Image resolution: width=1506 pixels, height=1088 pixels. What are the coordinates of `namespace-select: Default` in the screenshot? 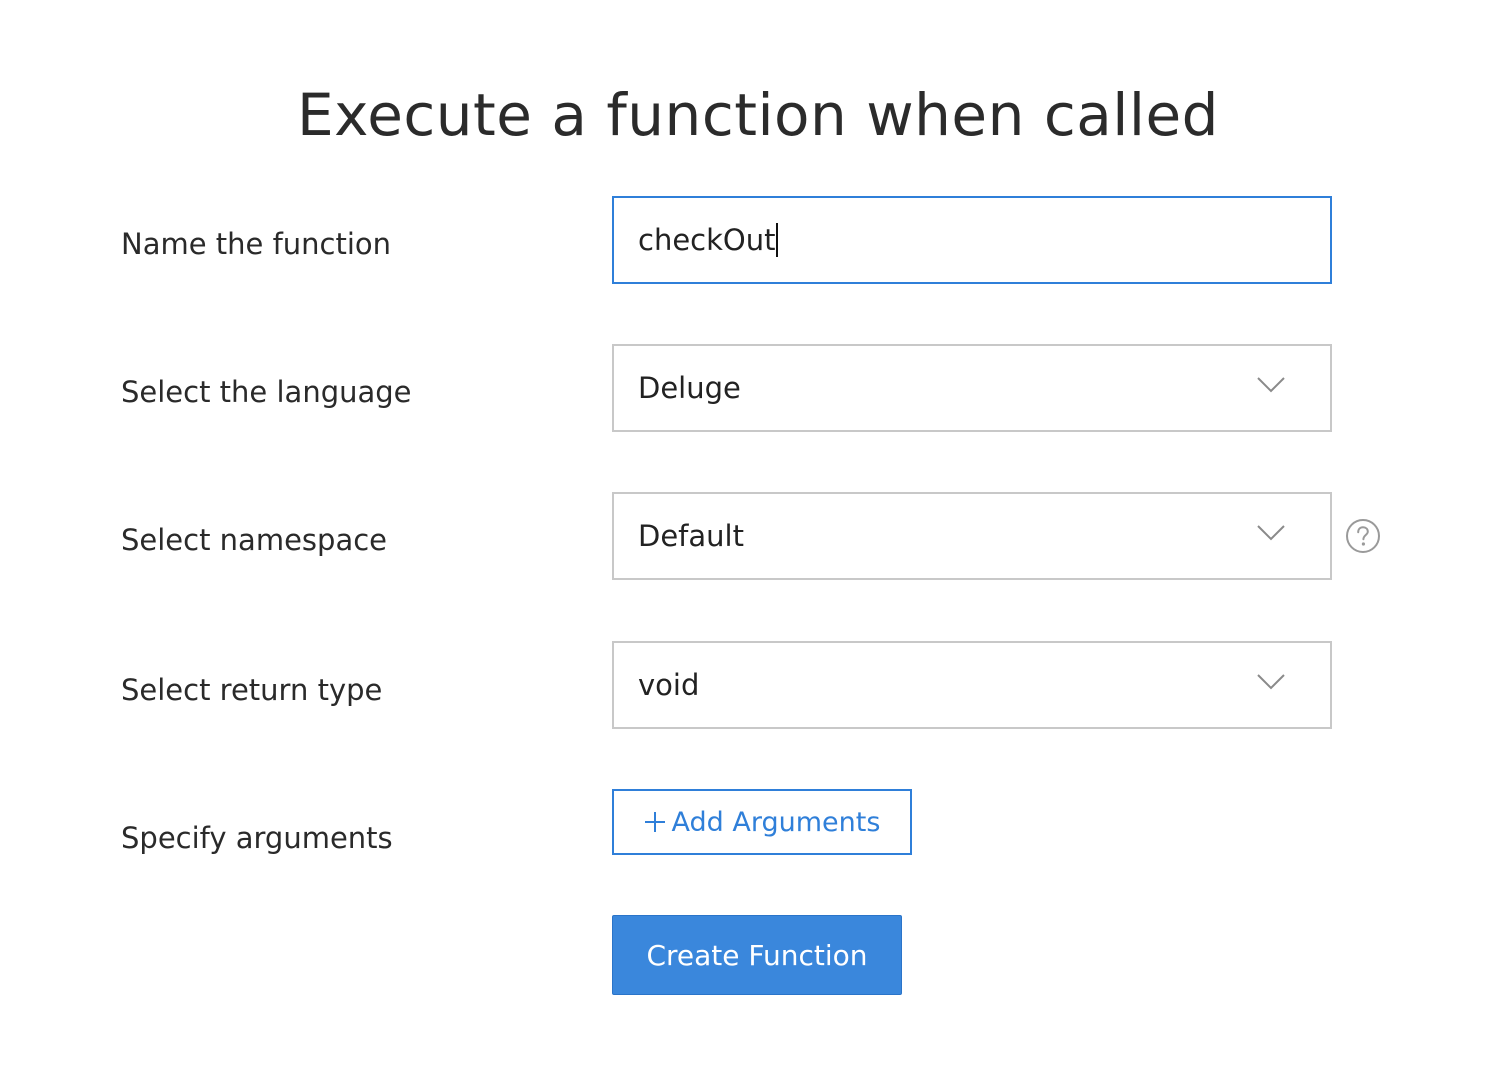 It's located at (972, 536).